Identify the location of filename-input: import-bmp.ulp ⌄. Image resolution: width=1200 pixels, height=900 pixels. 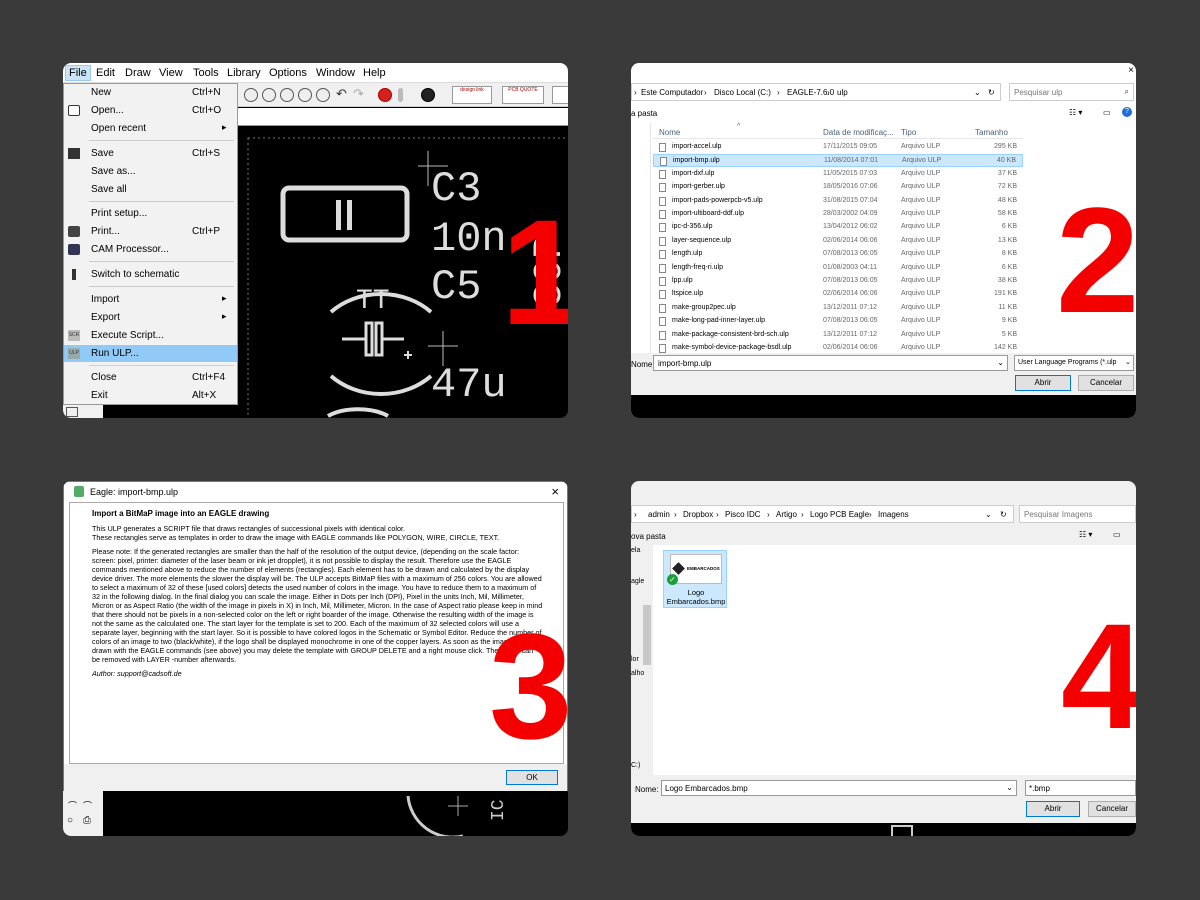
(830, 363).